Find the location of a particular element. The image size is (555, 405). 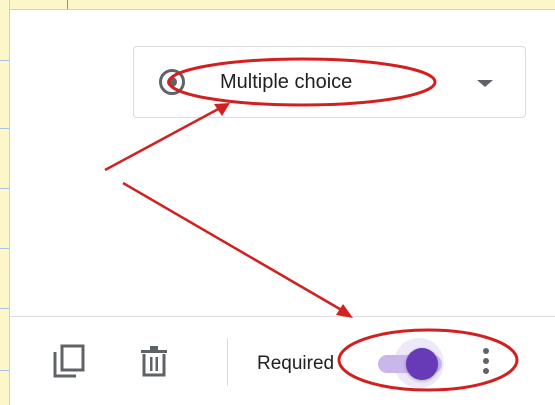

toolbar-divider is located at coordinates (227, 362).